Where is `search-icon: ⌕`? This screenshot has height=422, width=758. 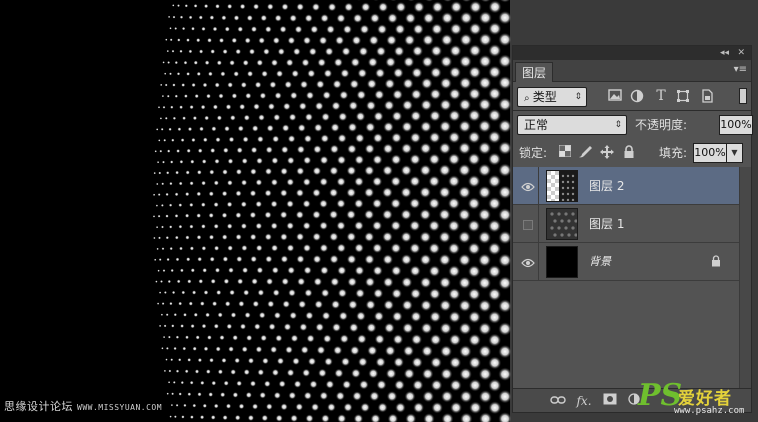
search-icon: ⌕ is located at coordinates (528, 98).